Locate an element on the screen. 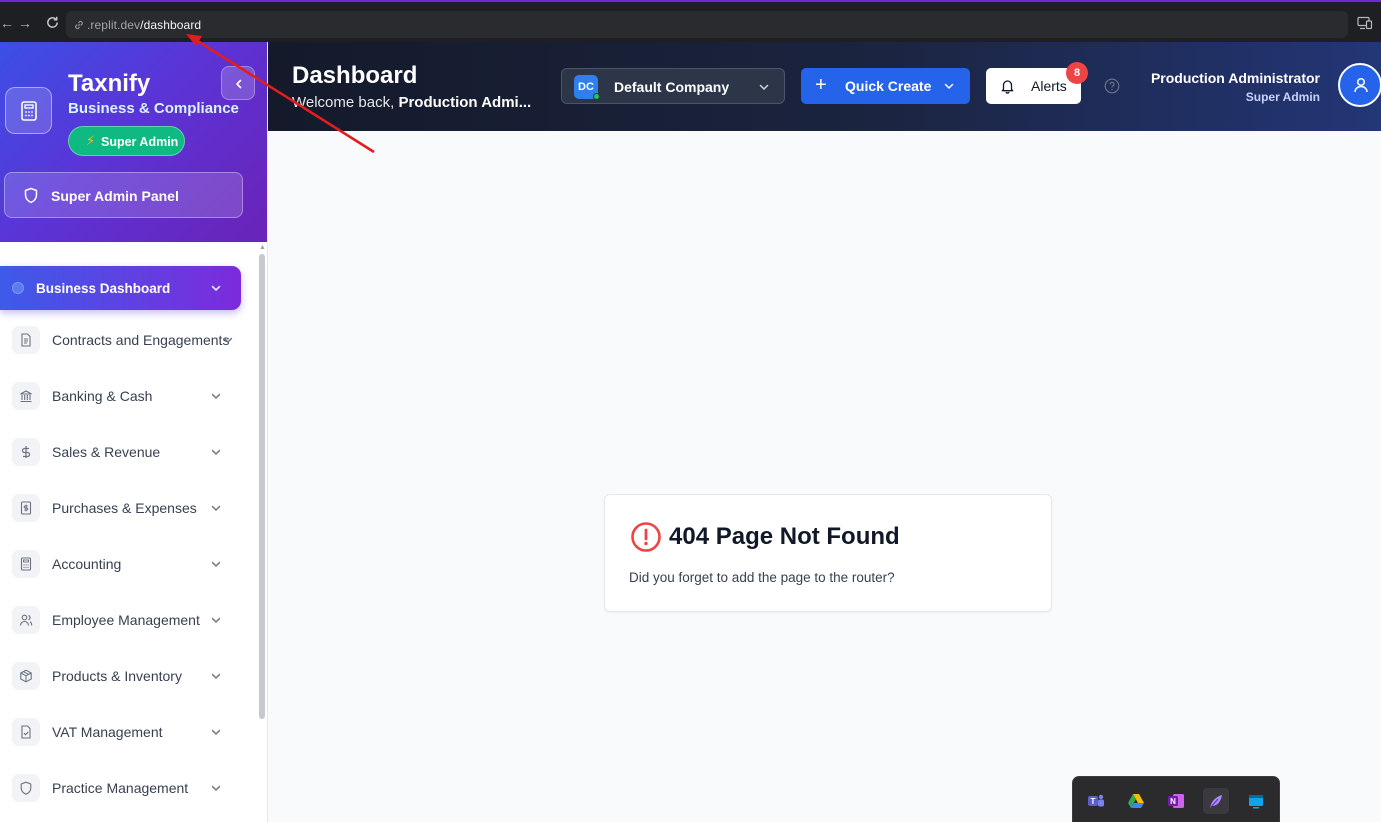 The height and width of the screenshot is (822, 1381). quick-create-label: Quick Create is located at coordinates (888, 86).